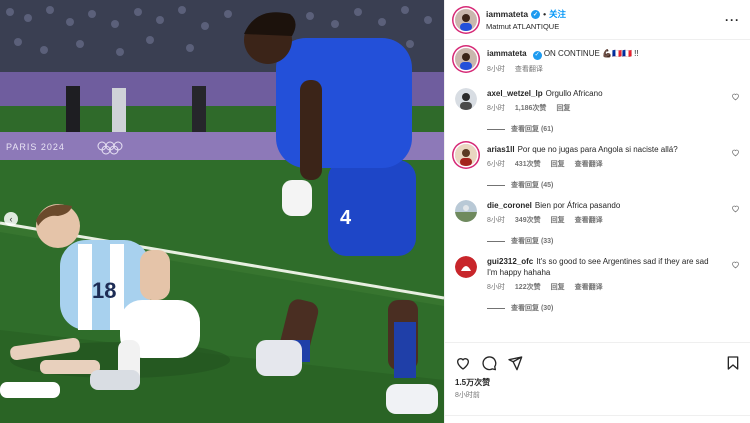 This screenshot has width=750, height=423. I want to click on view-replies-button: 查看回复 (61), so click(603, 129).